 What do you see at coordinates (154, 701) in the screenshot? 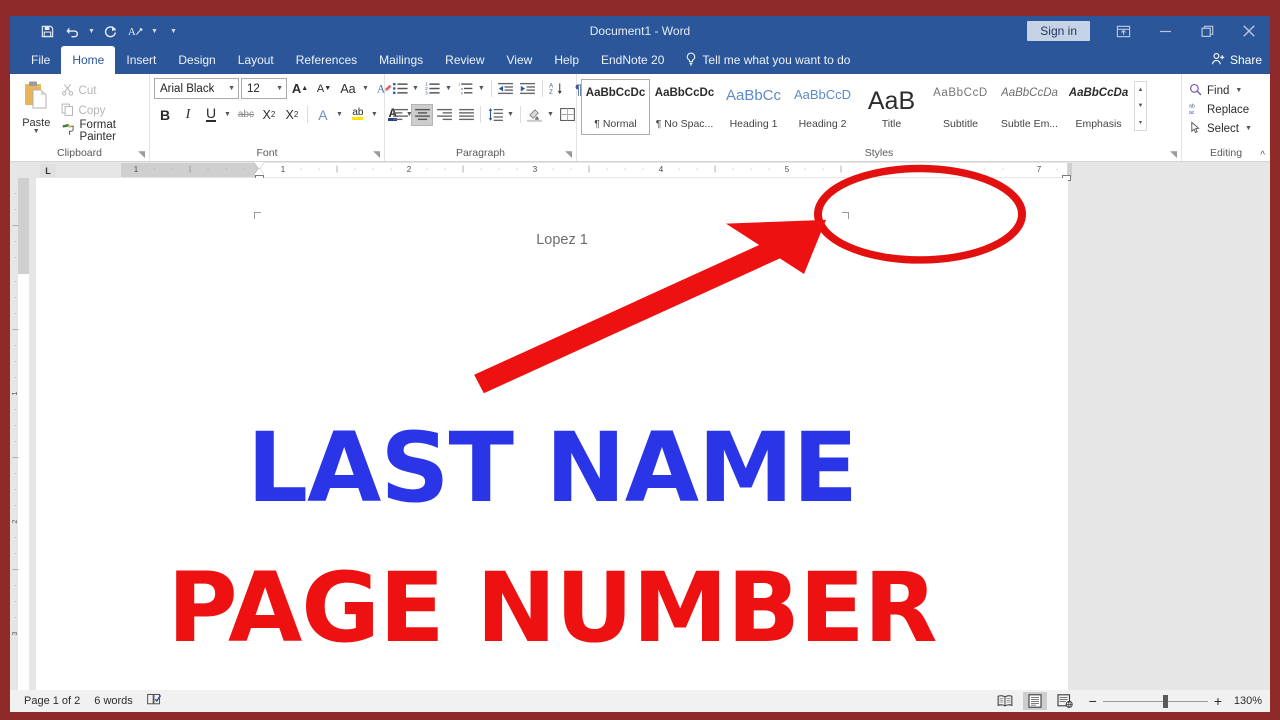
I see `proofing-errors-icon` at bounding box center [154, 701].